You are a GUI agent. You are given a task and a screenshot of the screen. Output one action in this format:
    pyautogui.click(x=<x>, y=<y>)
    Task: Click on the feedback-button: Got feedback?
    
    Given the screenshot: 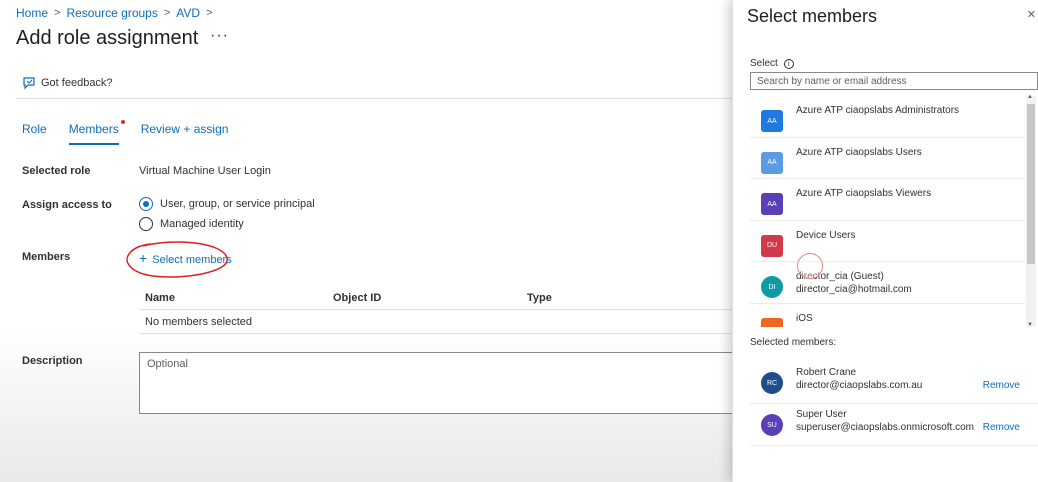 What is the action you would take?
    pyautogui.click(x=67, y=83)
    